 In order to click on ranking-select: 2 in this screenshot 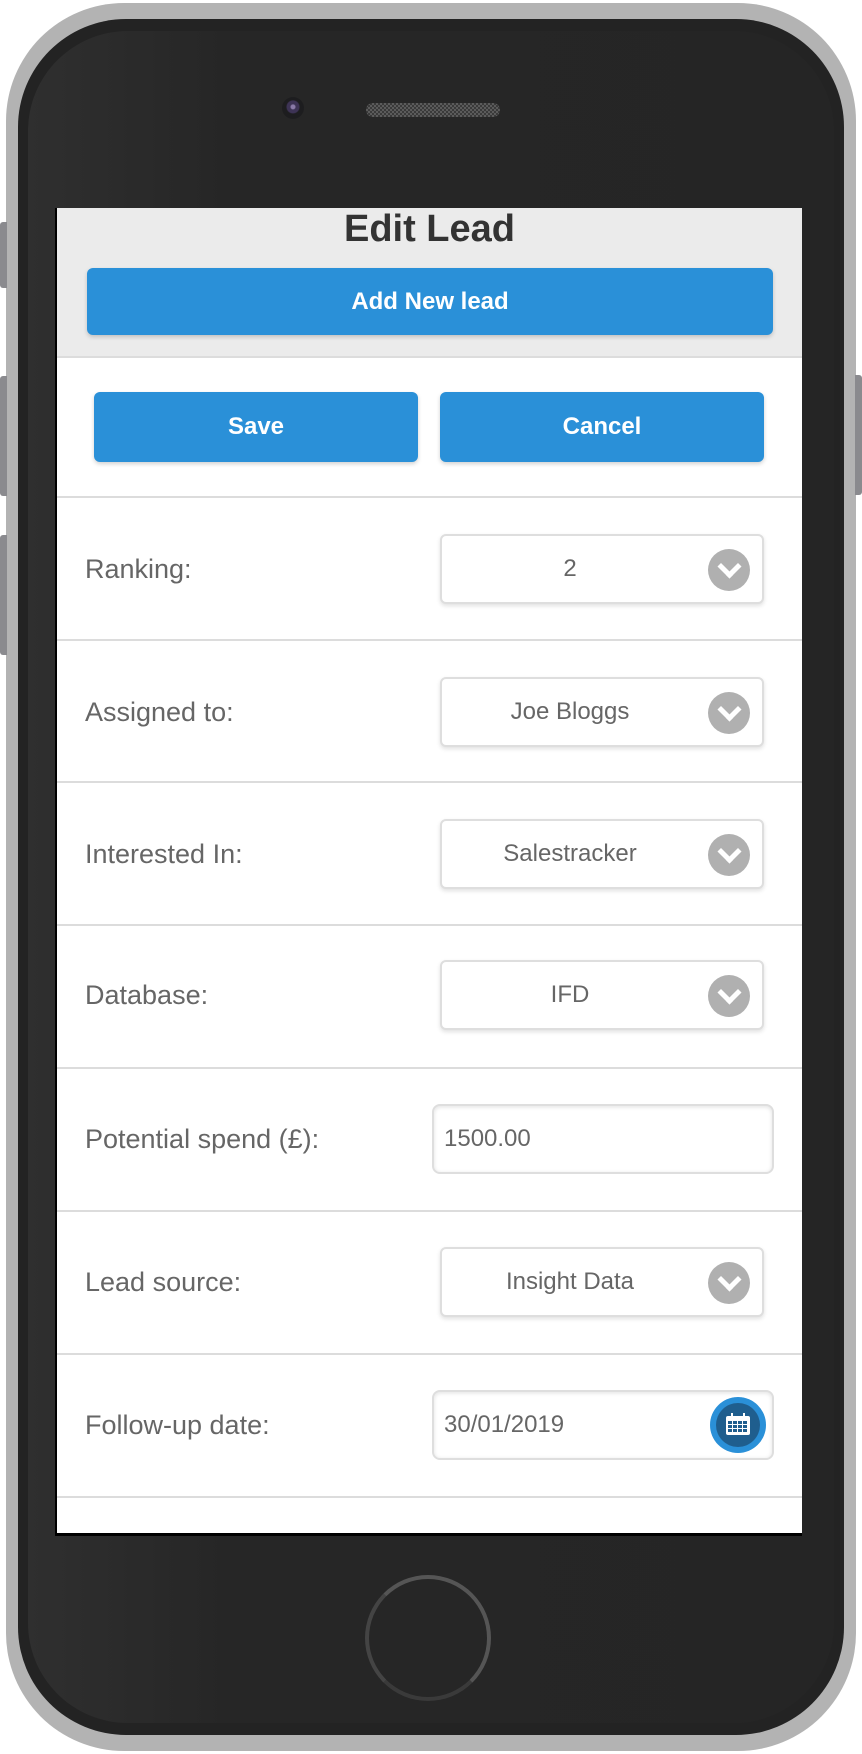, I will do `click(602, 569)`.